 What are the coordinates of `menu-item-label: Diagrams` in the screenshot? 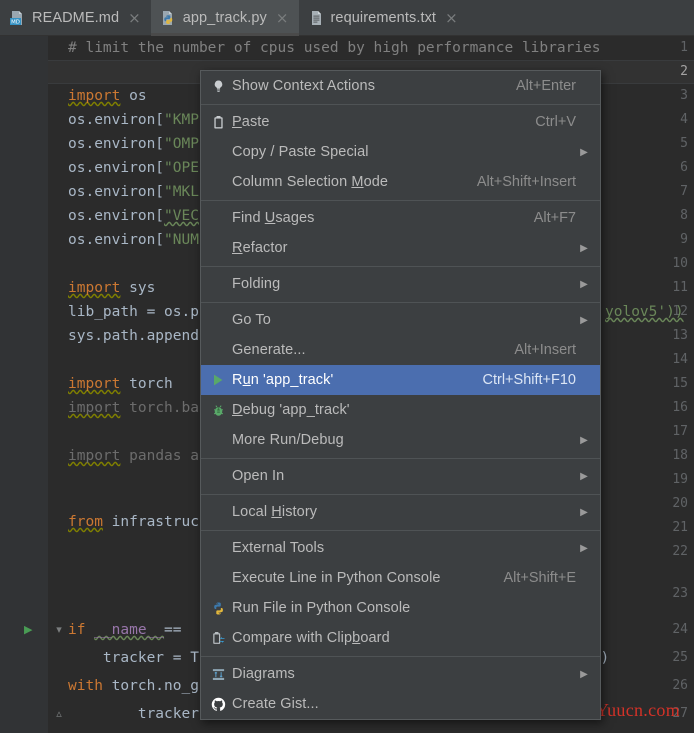 It's located at (263, 674).